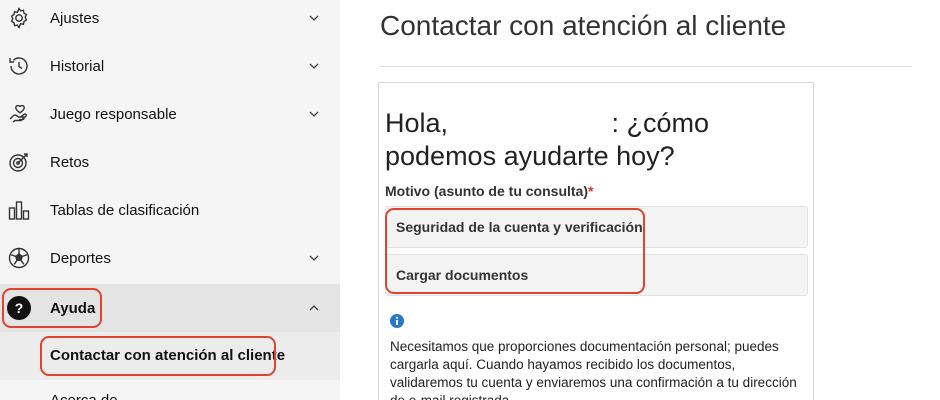  I want to click on sidebar-subitem-label: Contactar con atención al cliente, so click(168, 355).